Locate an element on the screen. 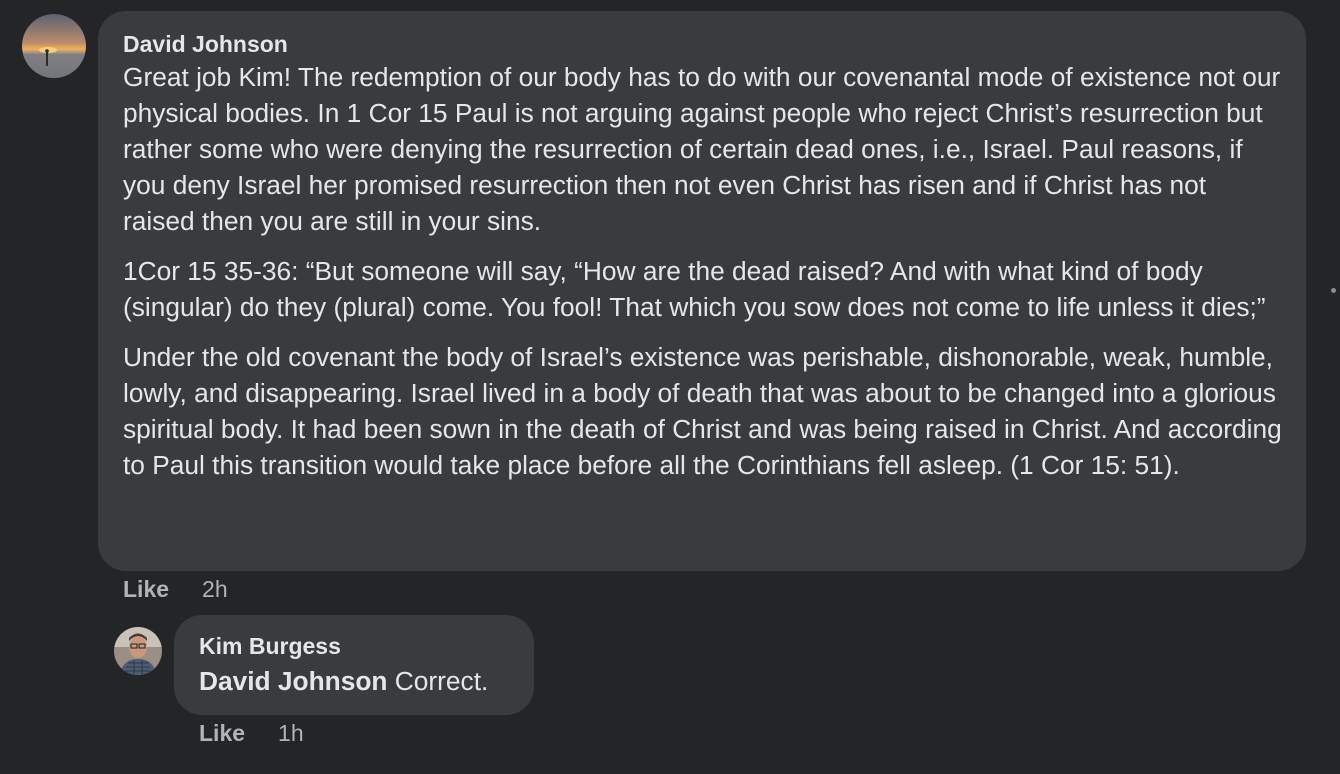 The width and height of the screenshot is (1340, 774). comment-author: David Johnson is located at coordinates (702, 44).